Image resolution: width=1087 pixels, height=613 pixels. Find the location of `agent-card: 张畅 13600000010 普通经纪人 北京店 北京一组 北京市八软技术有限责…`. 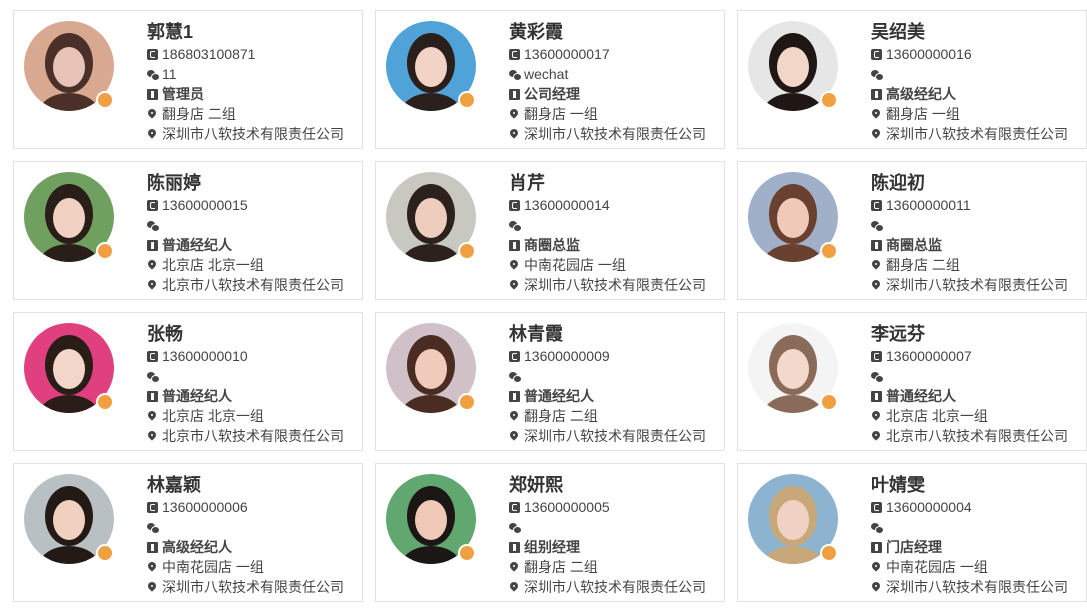

agent-card: 张畅 13600000010 普通经纪人 北京店 北京一组 北京市八软技术有限责… is located at coordinates (188, 381).